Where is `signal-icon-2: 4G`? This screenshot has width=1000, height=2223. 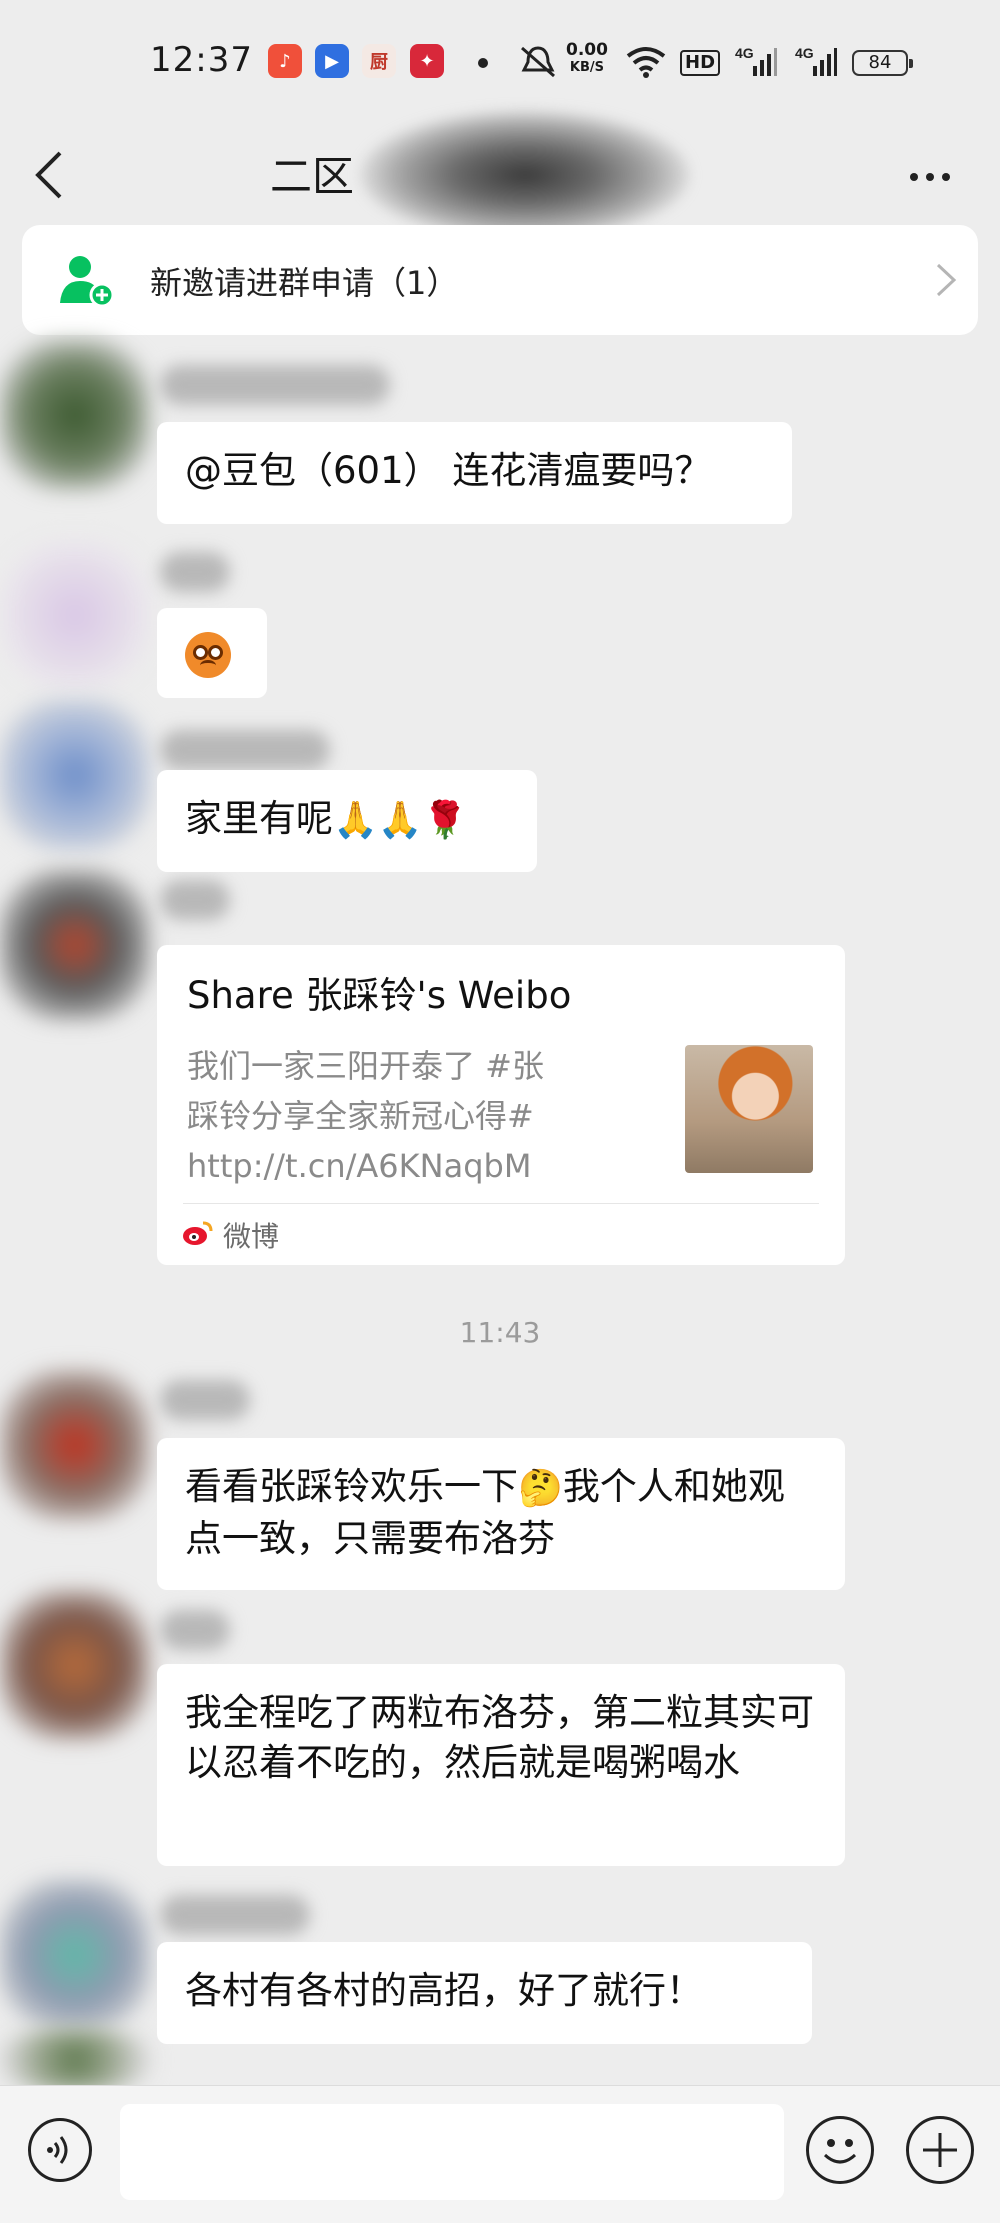
signal-icon-2: 4G is located at coordinates (816, 60).